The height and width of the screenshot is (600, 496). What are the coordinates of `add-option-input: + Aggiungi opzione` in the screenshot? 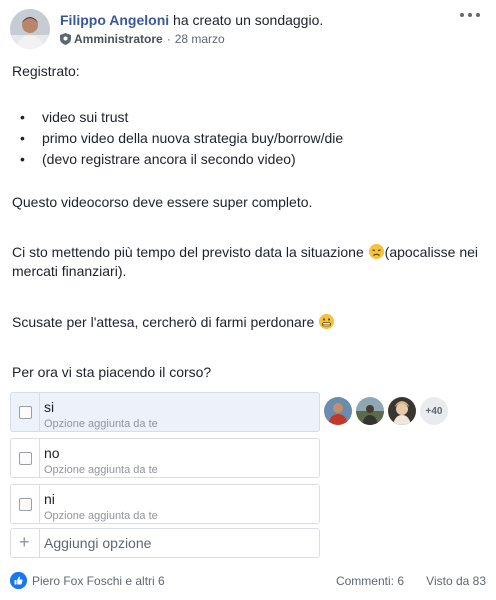 It's located at (165, 543).